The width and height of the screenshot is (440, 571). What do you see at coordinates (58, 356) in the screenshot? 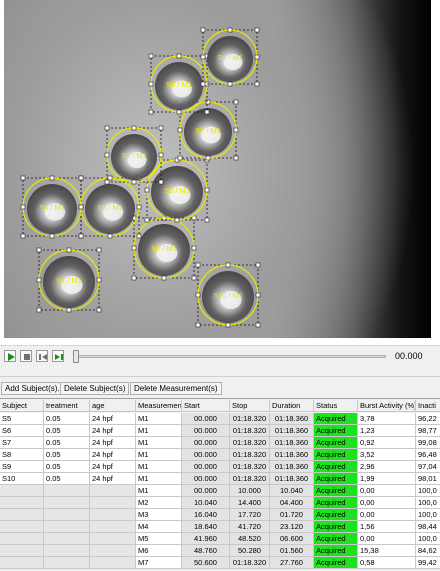
I see `step-forward-button` at bounding box center [58, 356].